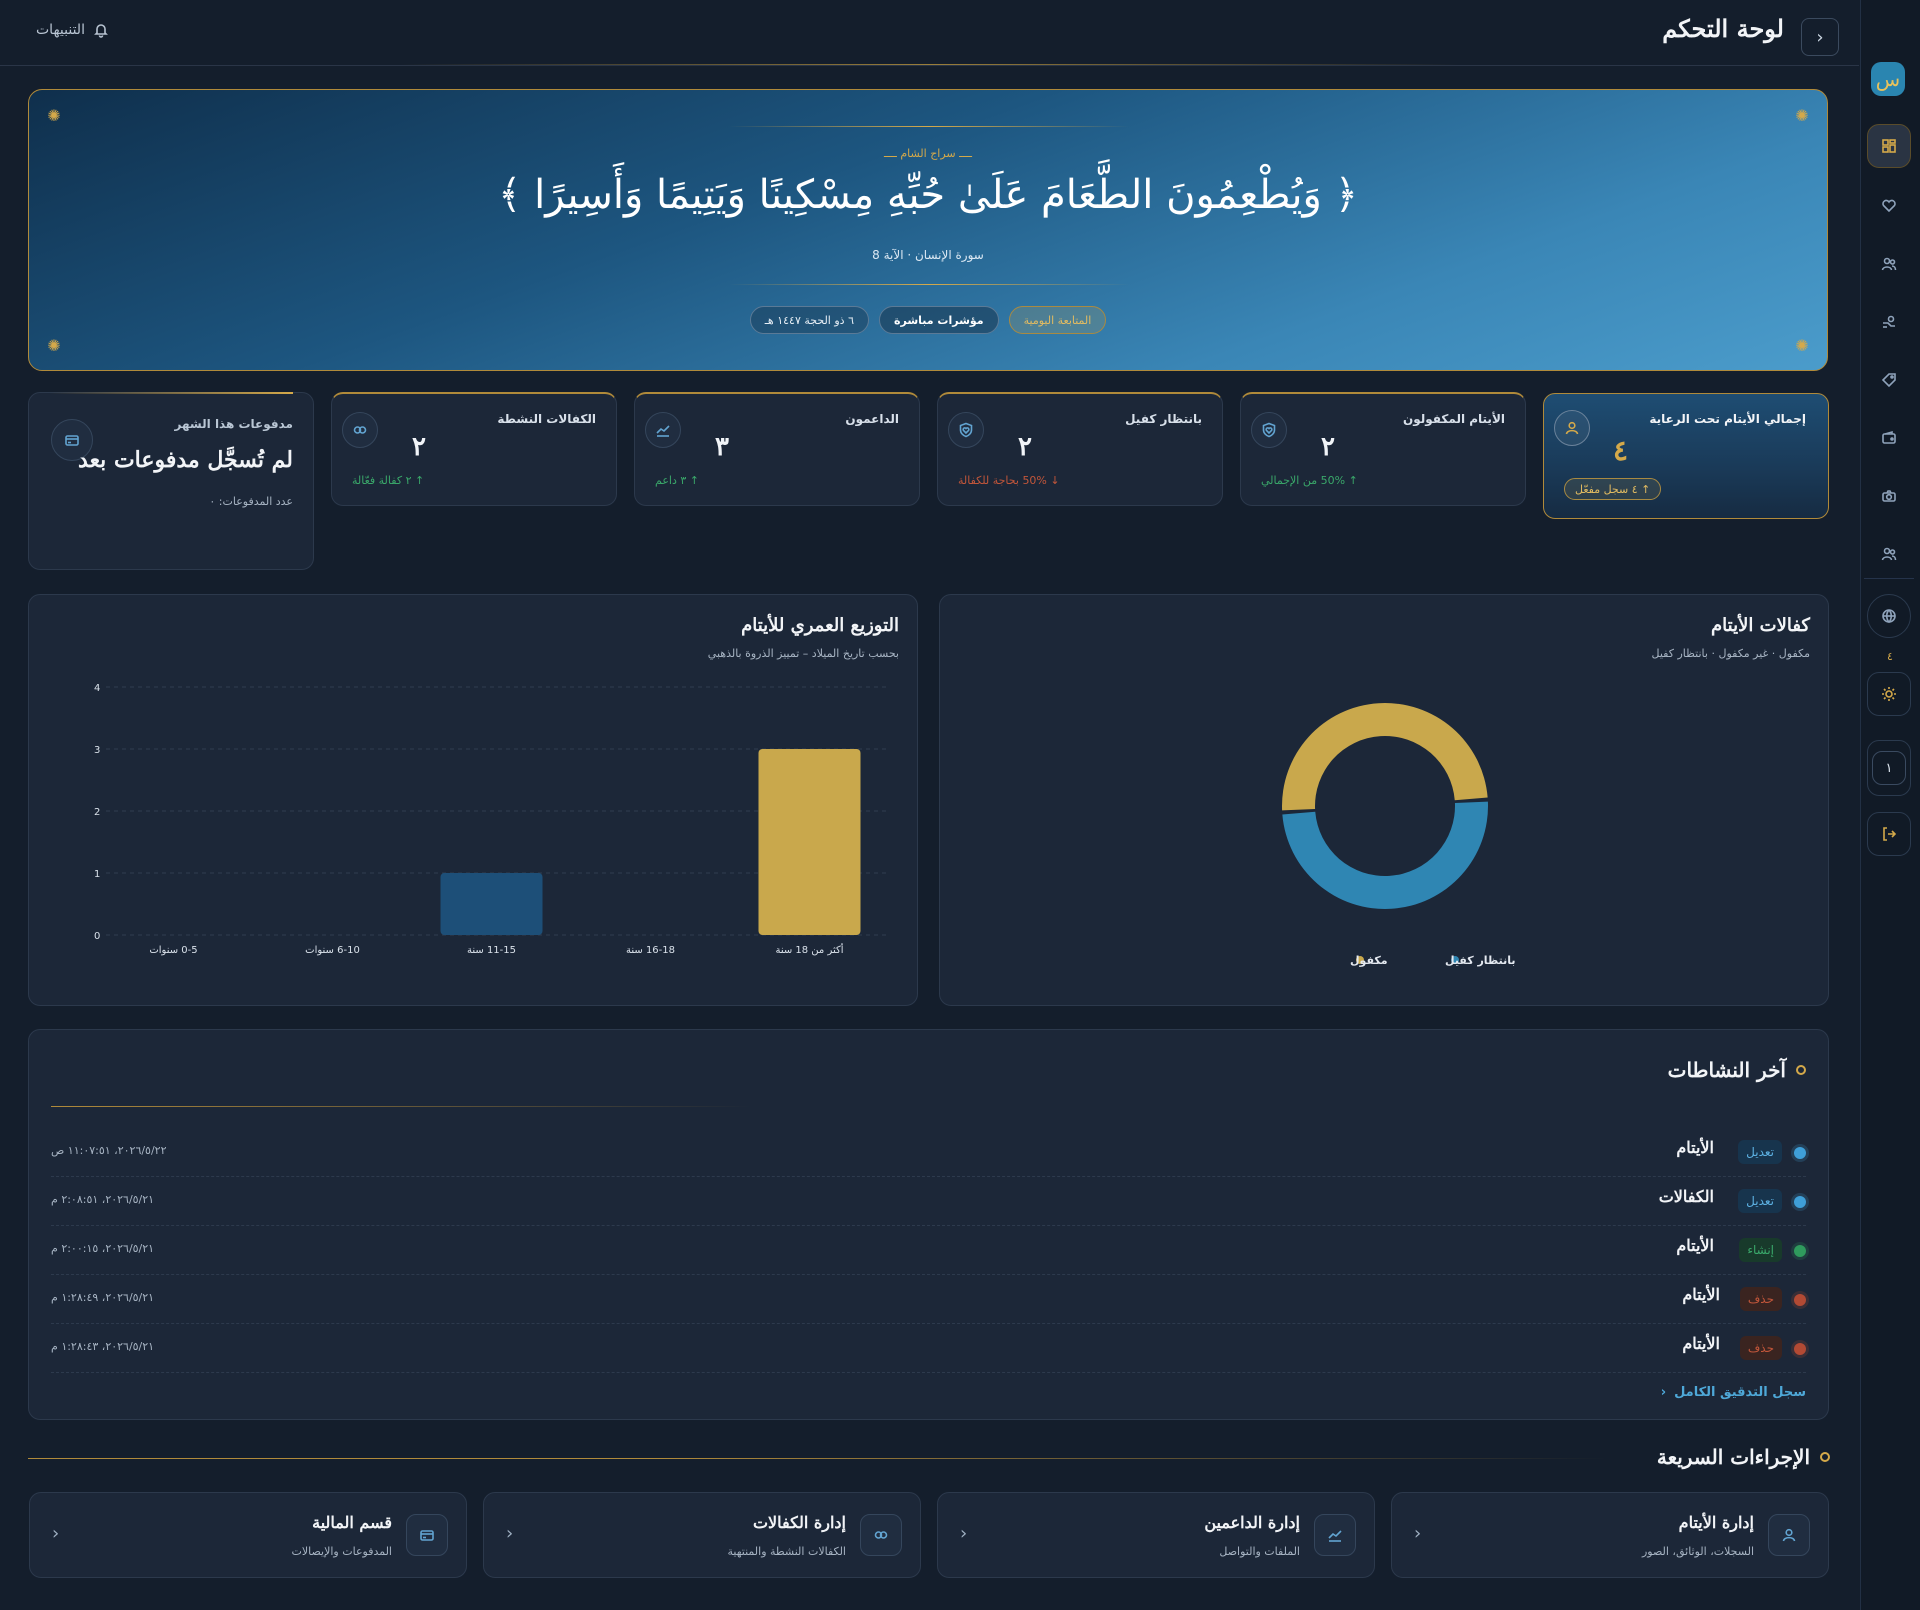 This screenshot has height=1610, width=1920. What do you see at coordinates (103, 1297) in the screenshot?
I see `activity-time: ٢٠٢٦/٥/٢١، ١:٢٨:٤٩ م` at bounding box center [103, 1297].